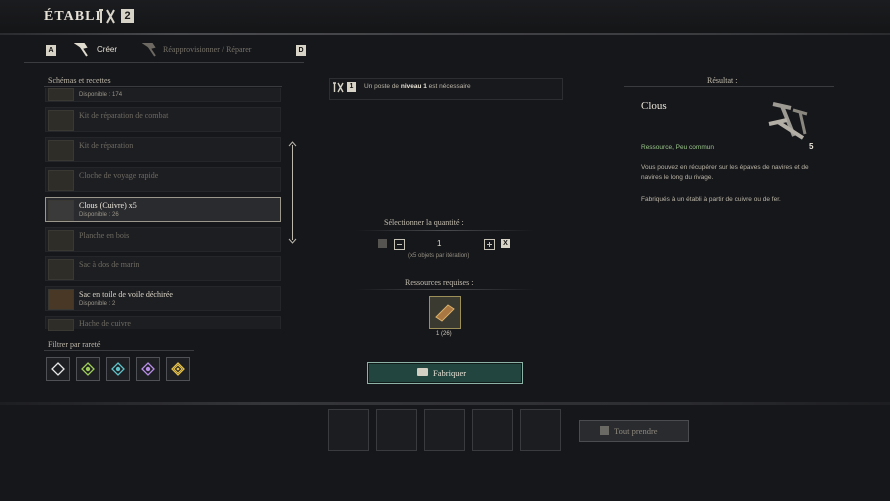  What do you see at coordinates (301, 50) in the screenshot?
I see `next-tab-key: D` at bounding box center [301, 50].